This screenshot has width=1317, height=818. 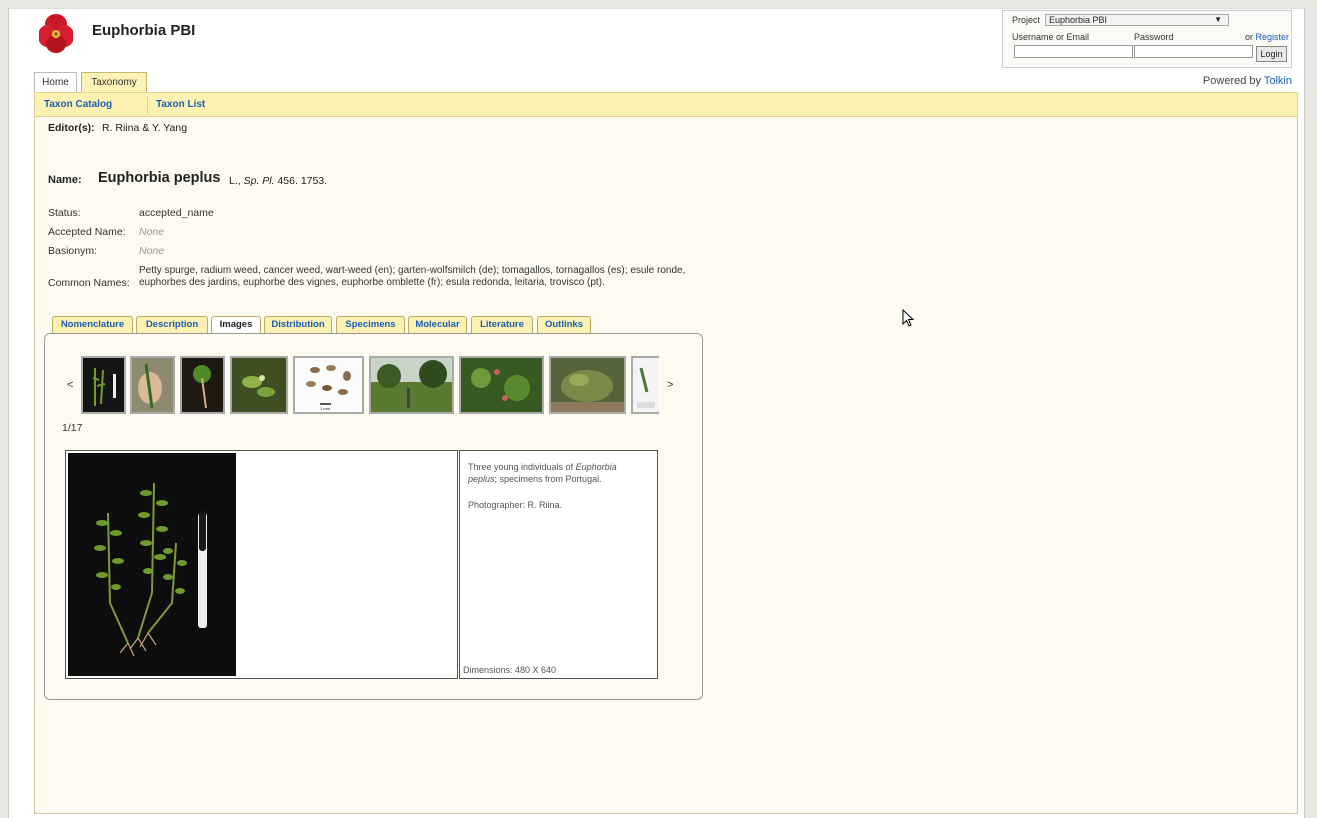 What do you see at coordinates (159, 178) in the screenshot?
I see `taxon-name: Euphorbia peplus` at bounding box center [159, 178].